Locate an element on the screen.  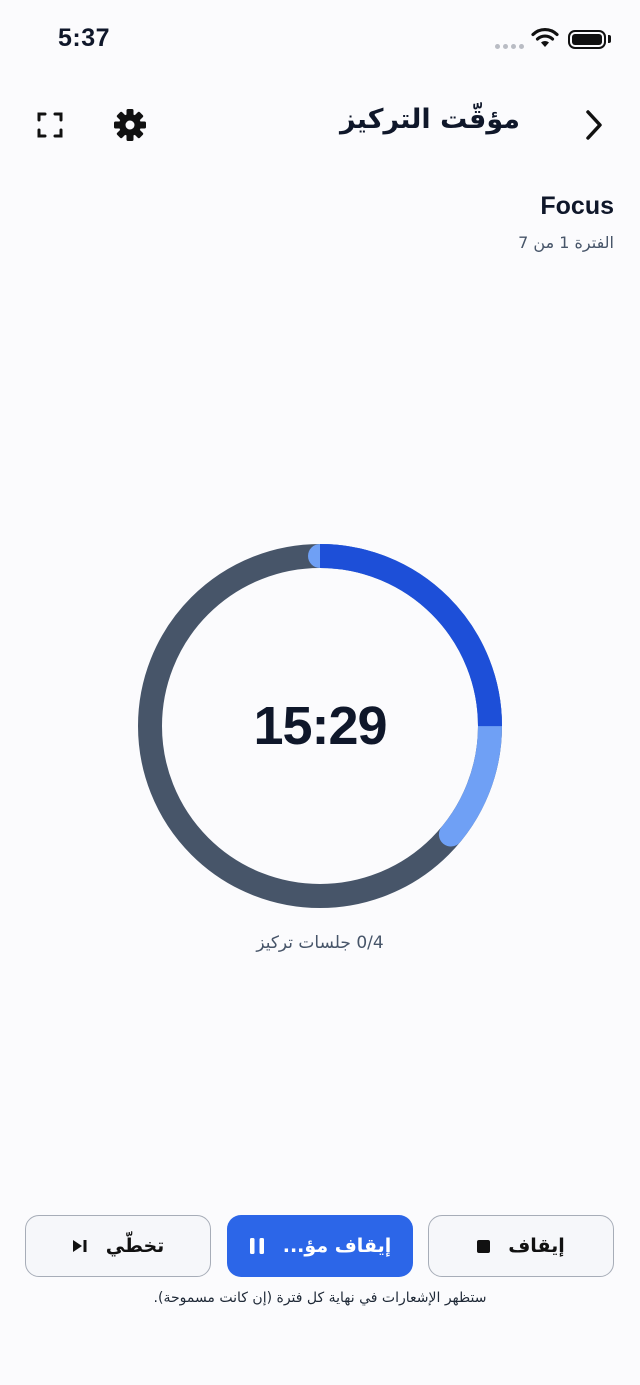
phase-title: Focus is located at coordinates (577, 206).